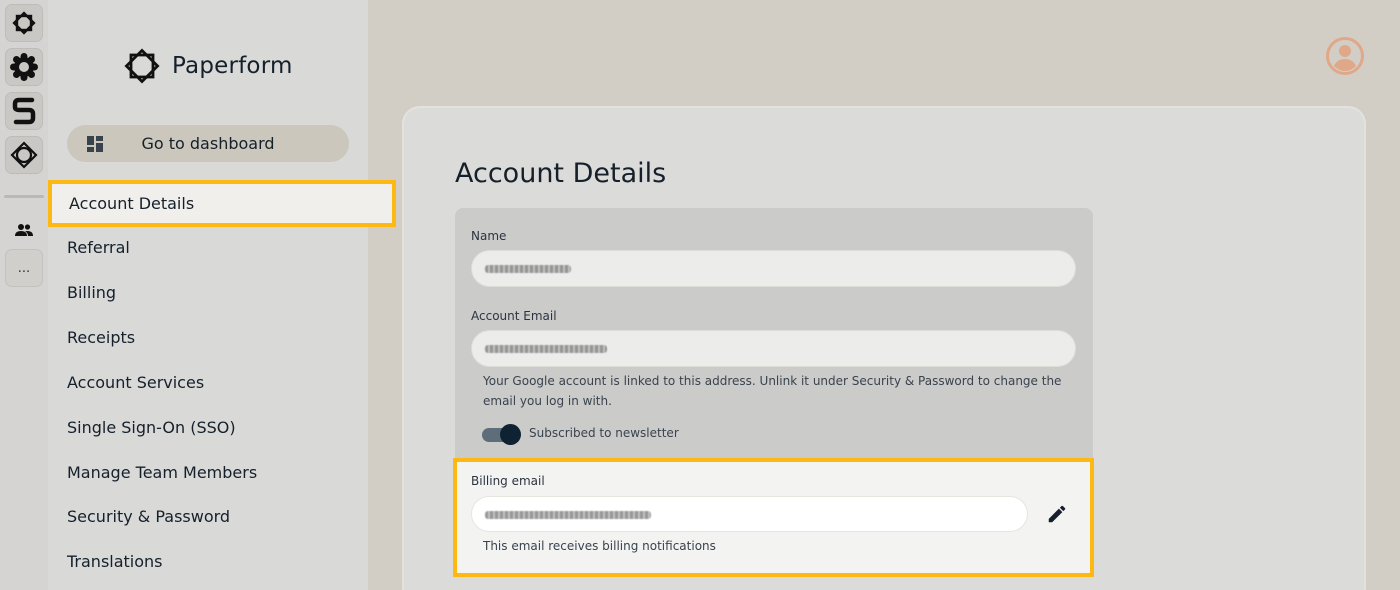 The width and height of the screenshot is (1400, 590). I want to click on brand-name: Paperform, so click(232, 66).